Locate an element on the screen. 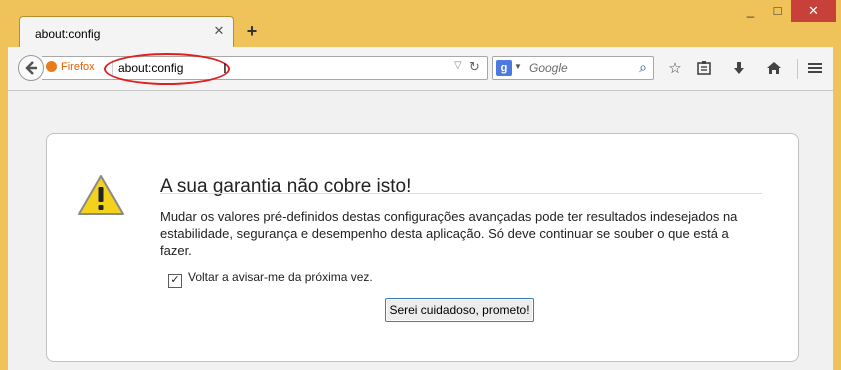 The height and width of the screenshot is (370, 841). window-frame-left is located at coordinates (4, 208).